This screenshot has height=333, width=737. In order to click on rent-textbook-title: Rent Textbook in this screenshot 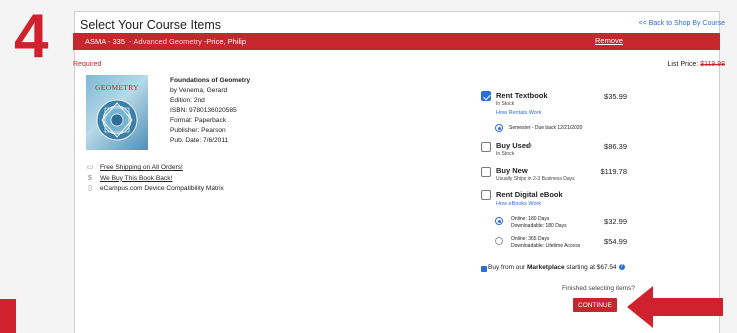, I will do `click(522, 95)`.